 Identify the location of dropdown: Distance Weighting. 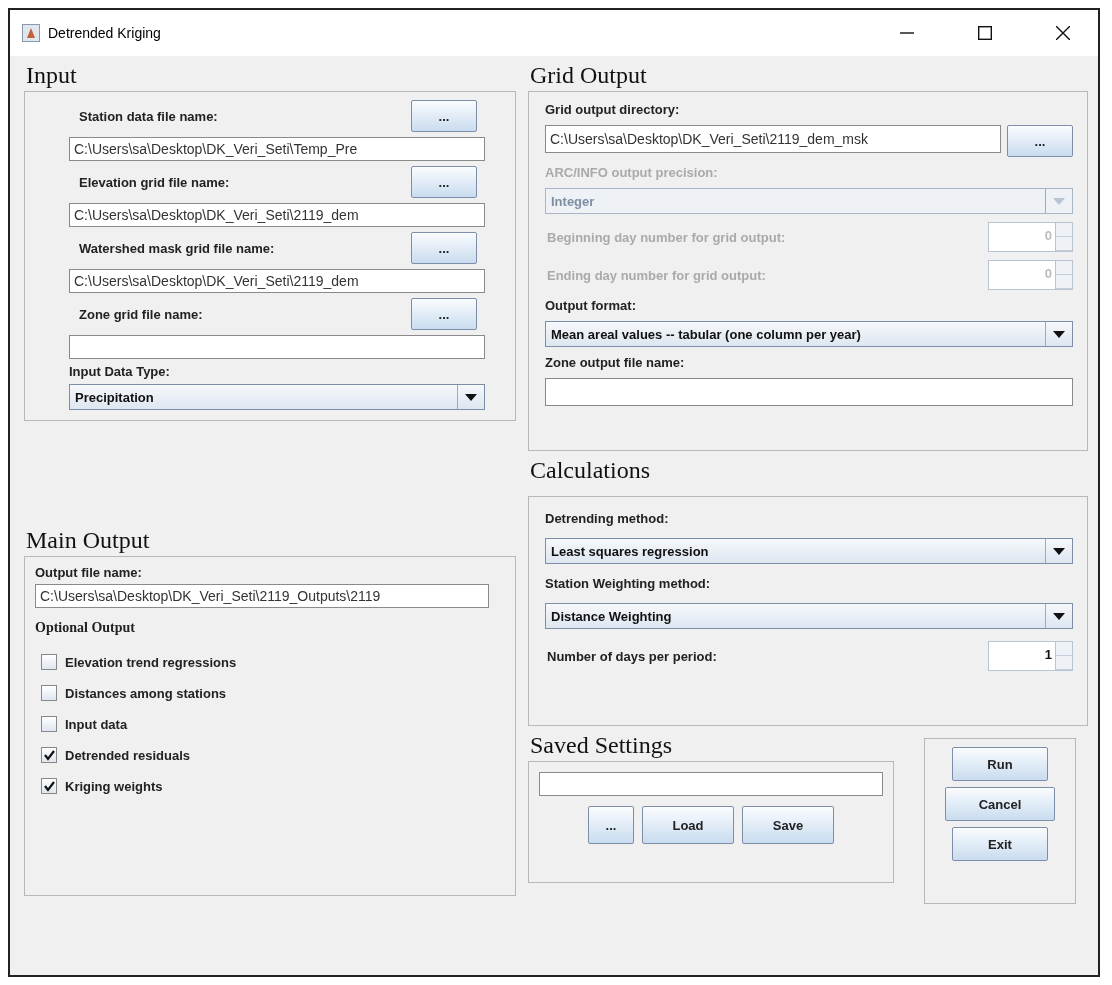
(809, 616).